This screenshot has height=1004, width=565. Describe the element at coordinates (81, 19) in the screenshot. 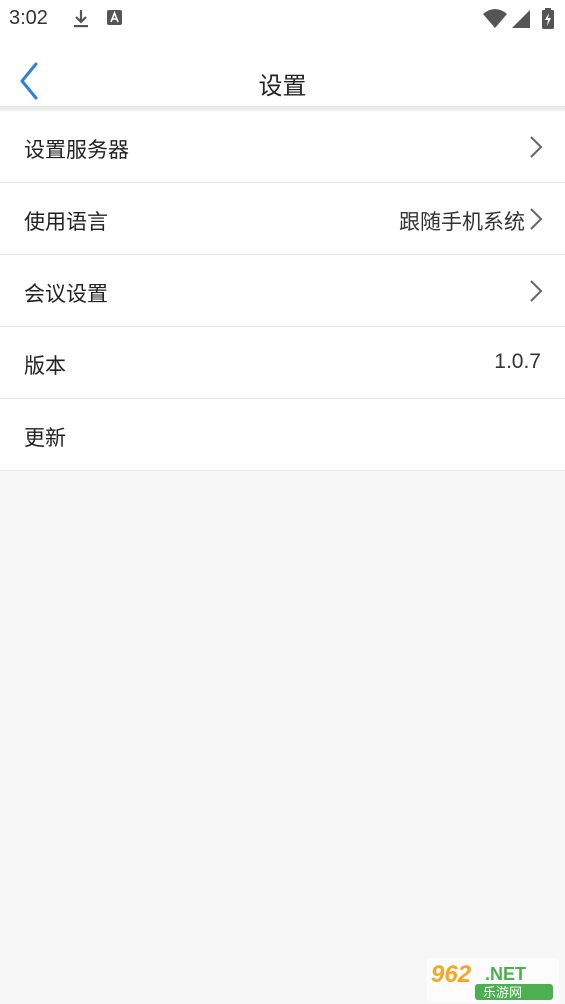

I see `download-icon` at that location.